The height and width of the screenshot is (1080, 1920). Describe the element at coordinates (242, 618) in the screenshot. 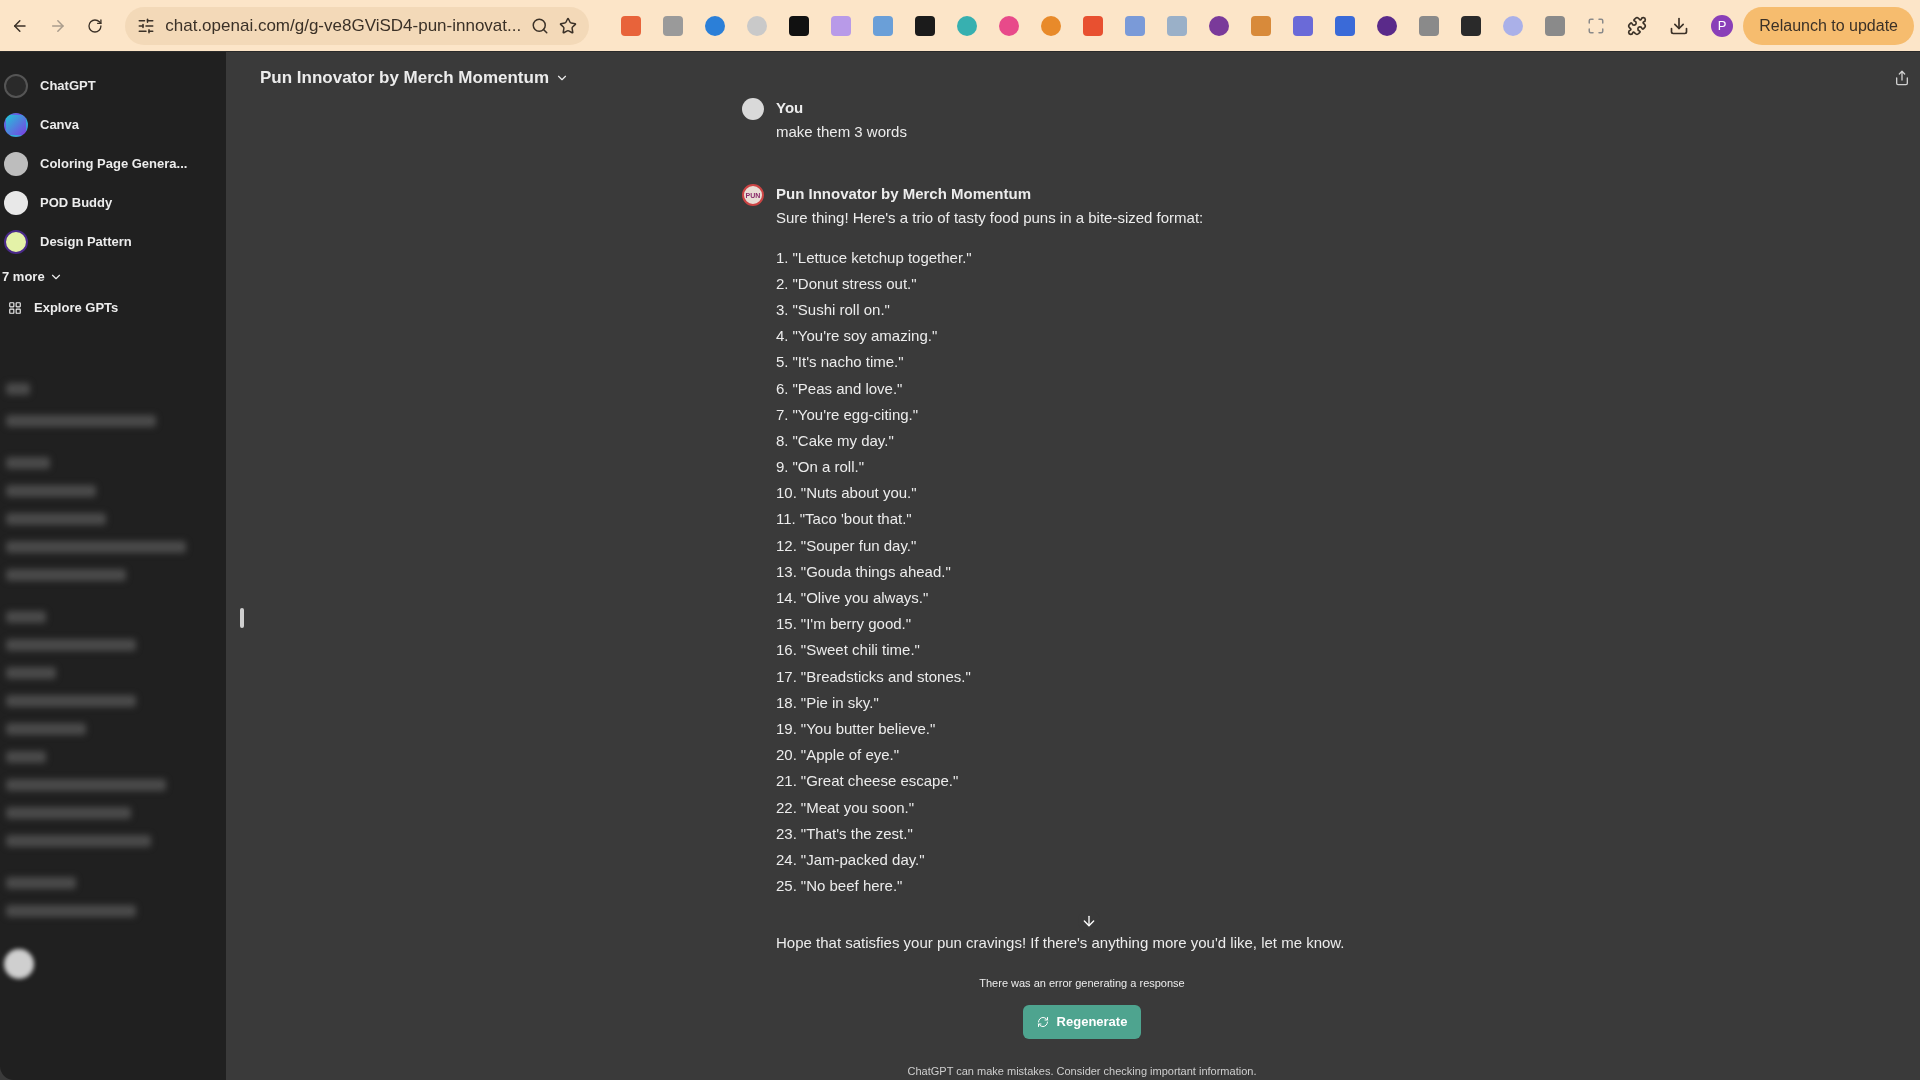

I see `sidebar-handle` at that location.